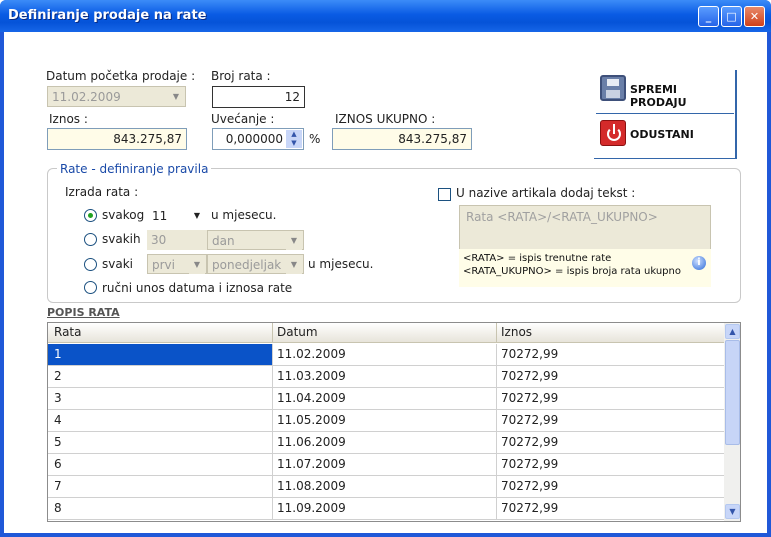 The height and width of the screenshot is (537, 771). Describe the element at coordinates (160, 354) in the screenshot. I see `selected-cell` at that location.